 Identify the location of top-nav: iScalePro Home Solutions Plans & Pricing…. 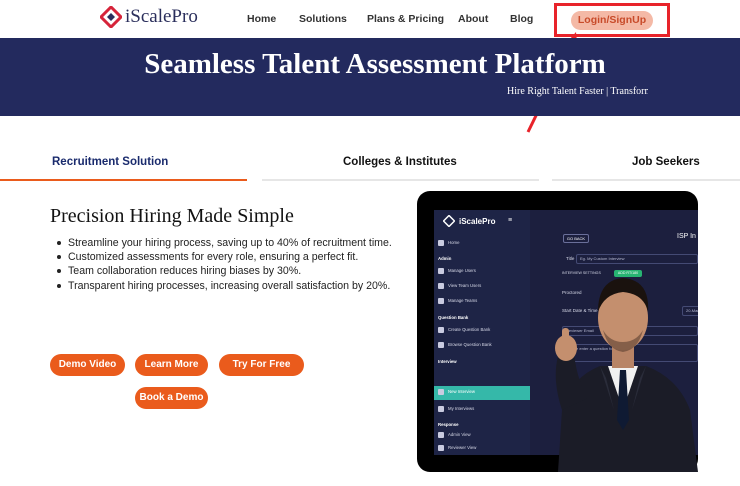
(370, 19).